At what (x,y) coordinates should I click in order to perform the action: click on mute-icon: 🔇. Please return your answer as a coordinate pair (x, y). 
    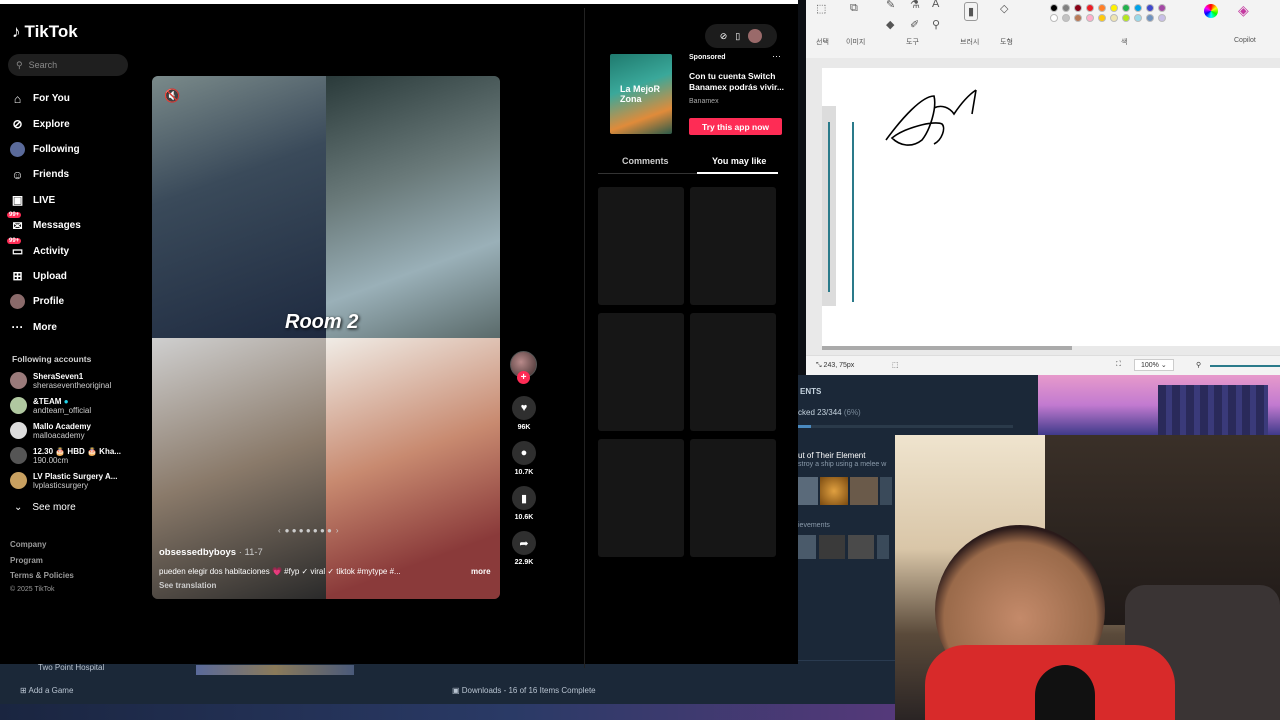
    Looking at the image, I should click on (172, 96).